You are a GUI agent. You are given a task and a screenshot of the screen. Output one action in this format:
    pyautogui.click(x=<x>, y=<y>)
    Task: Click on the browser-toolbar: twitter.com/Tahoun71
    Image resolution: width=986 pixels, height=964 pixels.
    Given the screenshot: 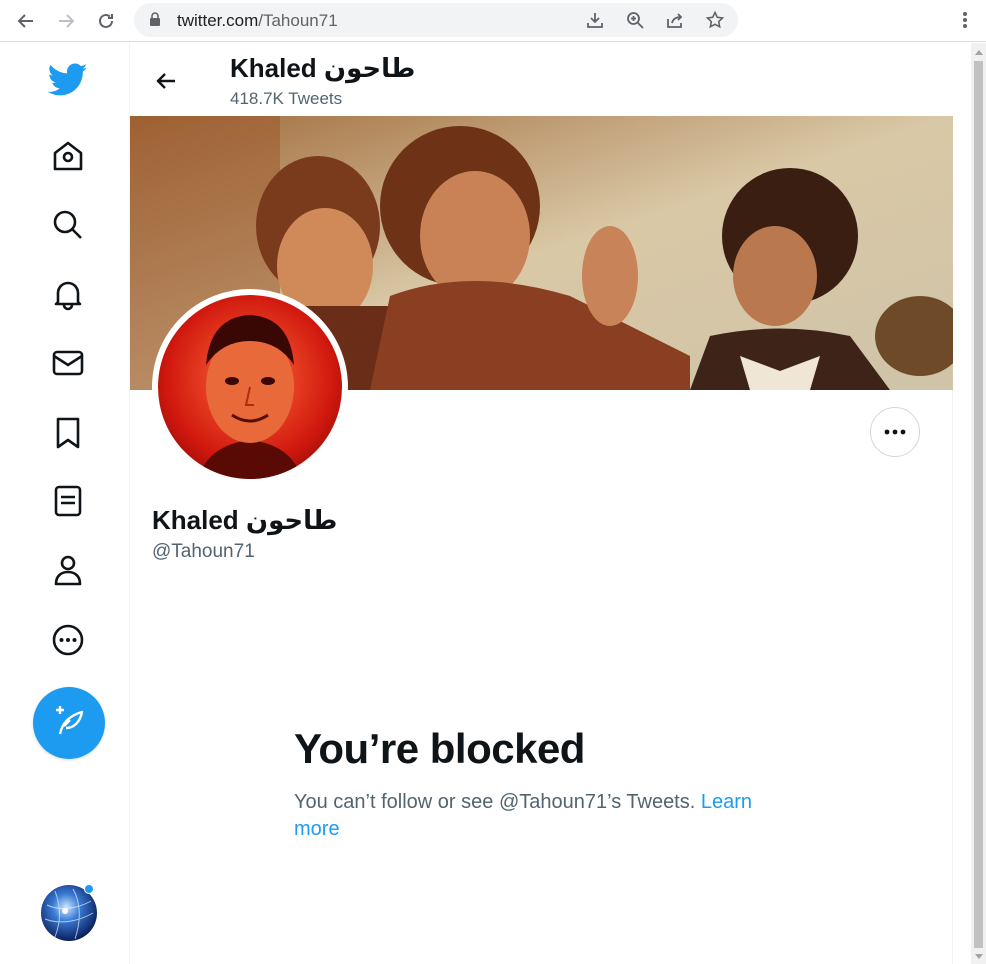 What is the action you would take?
    pyautogui.click(x=493, y=21)
    